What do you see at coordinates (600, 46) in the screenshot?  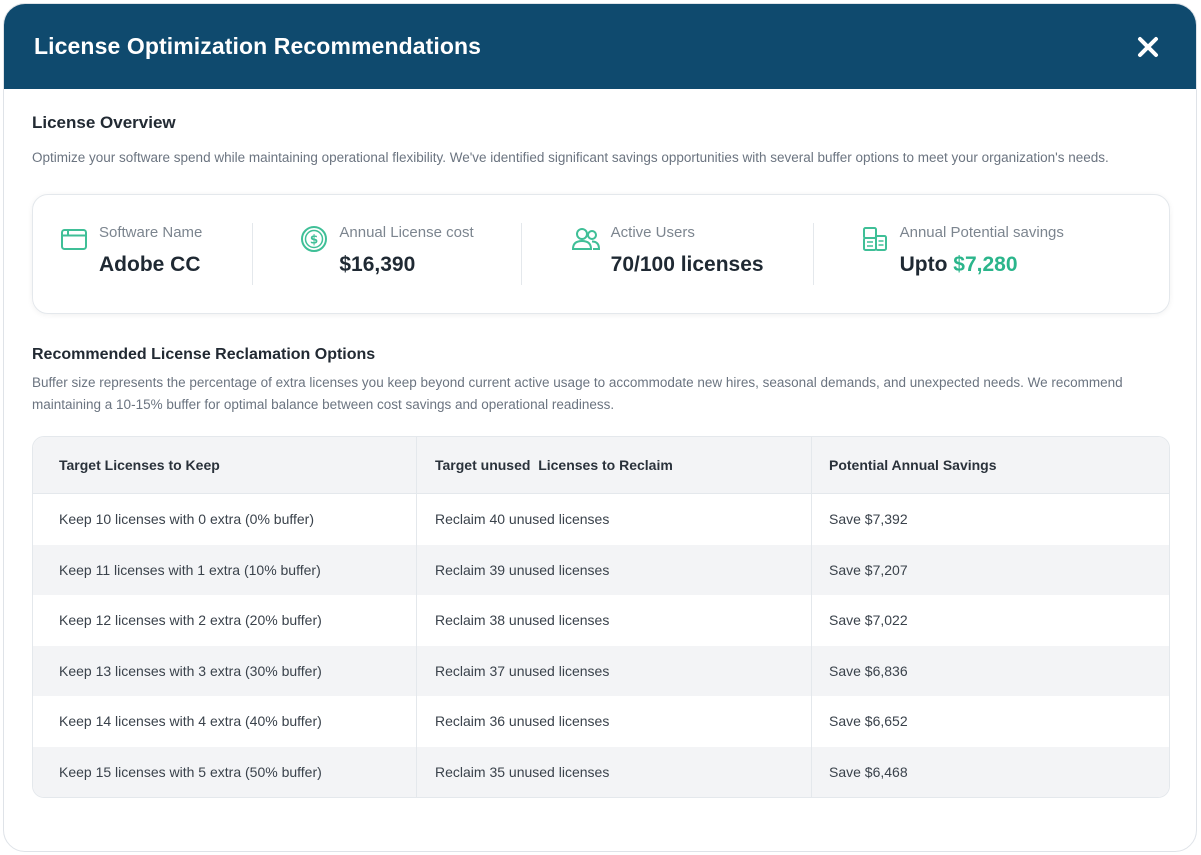 I see `modal-header: License Optimization Recommendations` at bounding box center [600, 46].